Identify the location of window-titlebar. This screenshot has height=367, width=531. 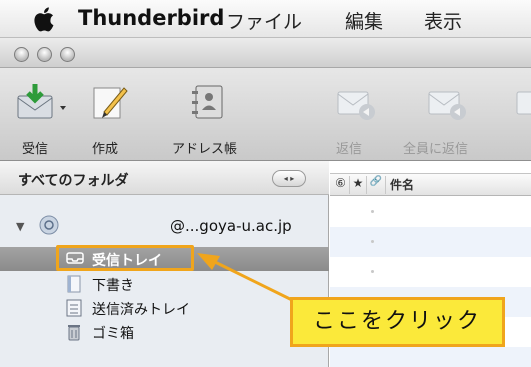
(265, 53).